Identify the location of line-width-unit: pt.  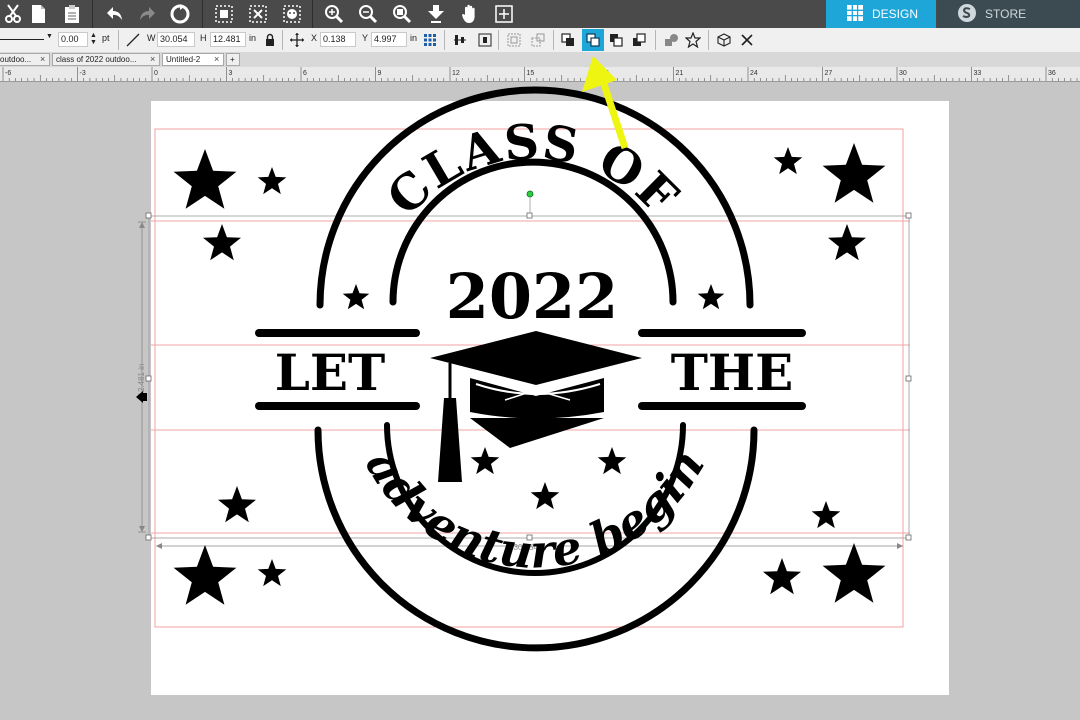
(106, 38).